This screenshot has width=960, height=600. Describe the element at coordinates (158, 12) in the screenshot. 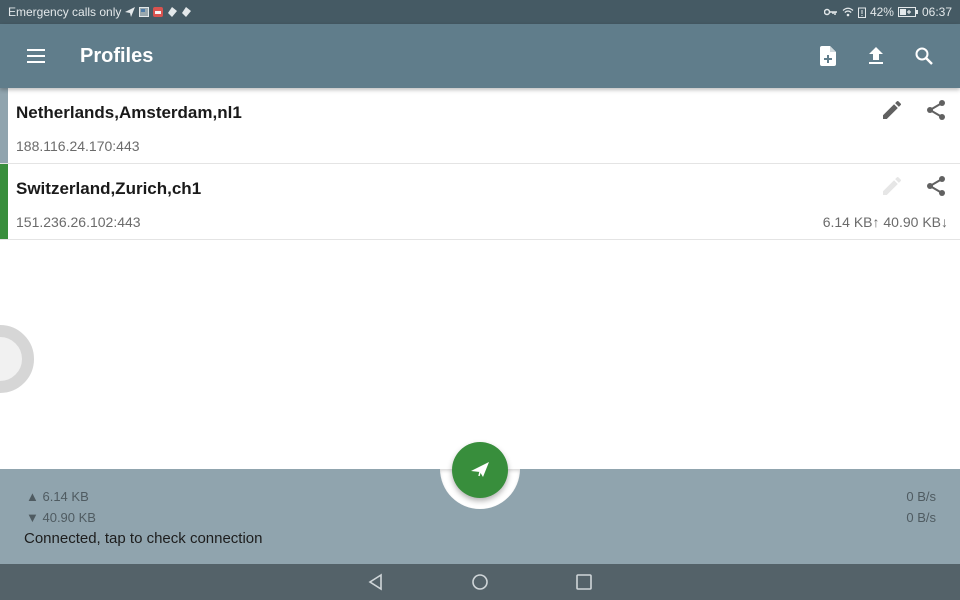

I see `app-notification-icon` at that location.